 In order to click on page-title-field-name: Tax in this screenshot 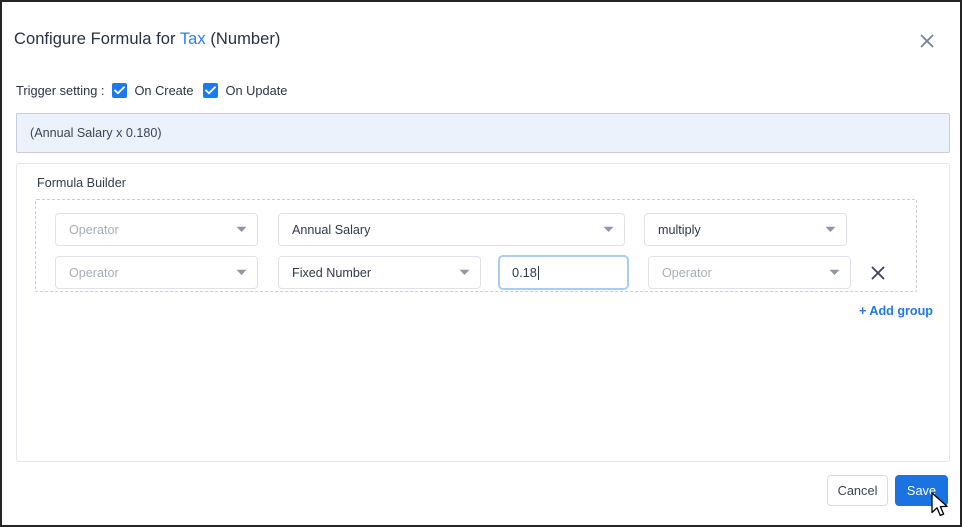, I will do `click(192, 39)`.